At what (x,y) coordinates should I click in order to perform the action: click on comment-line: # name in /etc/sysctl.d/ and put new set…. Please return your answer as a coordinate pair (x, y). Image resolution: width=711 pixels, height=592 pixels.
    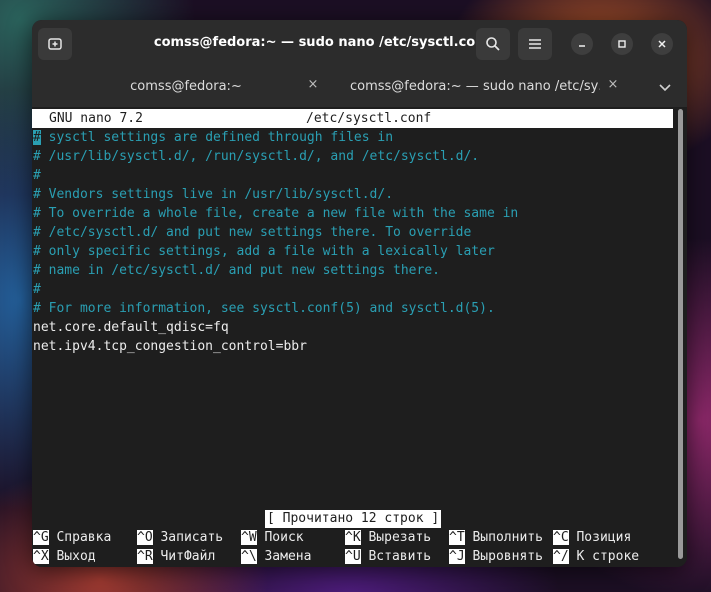
    Looking at the image, I should click on (353, 270).